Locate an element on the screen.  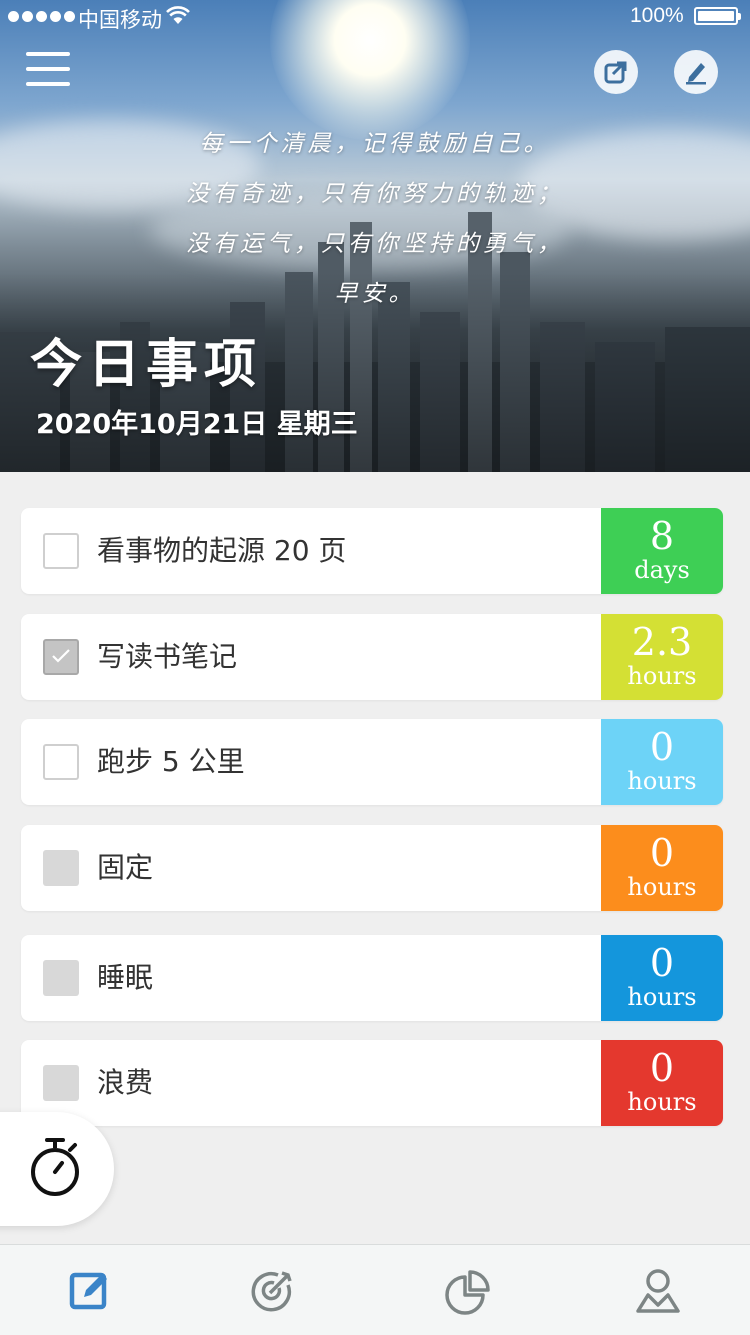
wifi-icon is located at coordinates (178, 15).